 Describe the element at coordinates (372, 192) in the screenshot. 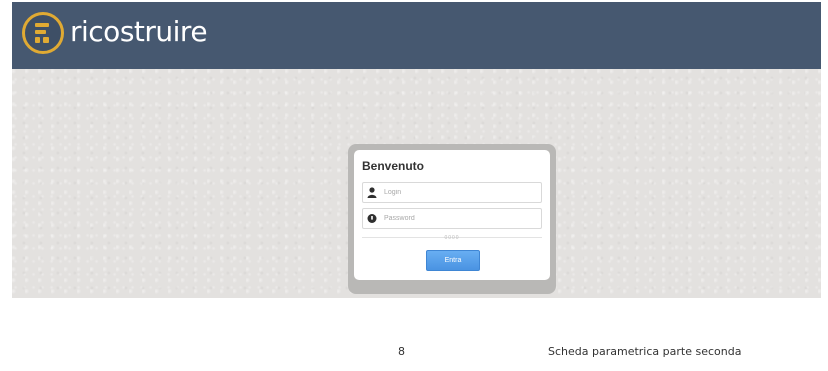

I see `user-icon` at that location.